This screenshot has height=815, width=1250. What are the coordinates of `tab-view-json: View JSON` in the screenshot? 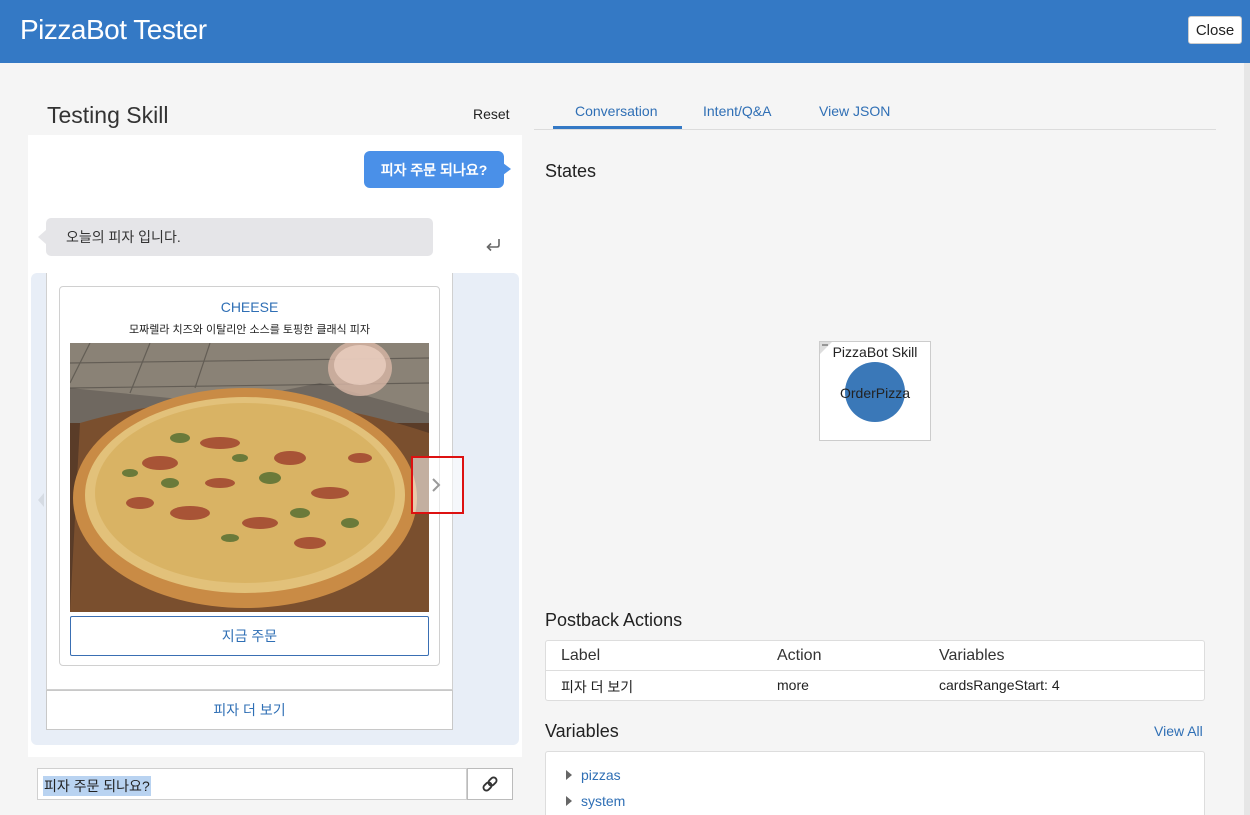 It's located at (854, 111).